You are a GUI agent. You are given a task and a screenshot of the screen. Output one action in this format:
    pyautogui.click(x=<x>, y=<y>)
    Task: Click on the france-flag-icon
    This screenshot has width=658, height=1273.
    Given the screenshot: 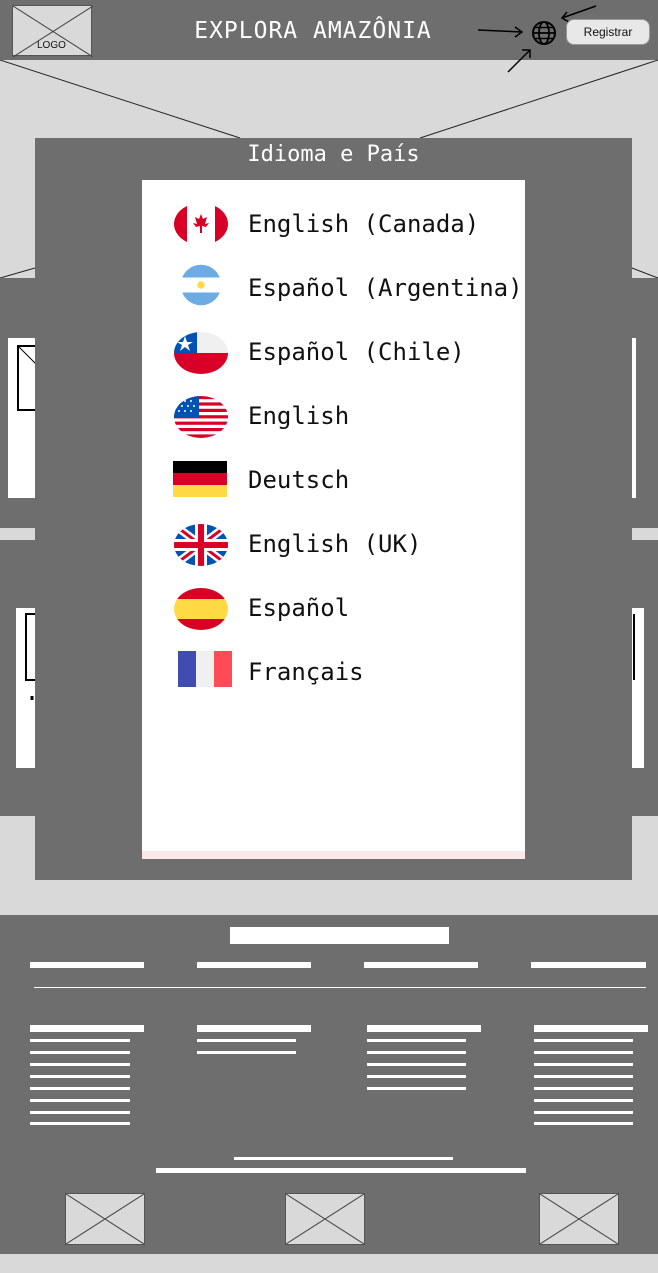 What is the action you would take?
    pyautogui.click(x=205, y=669)
    